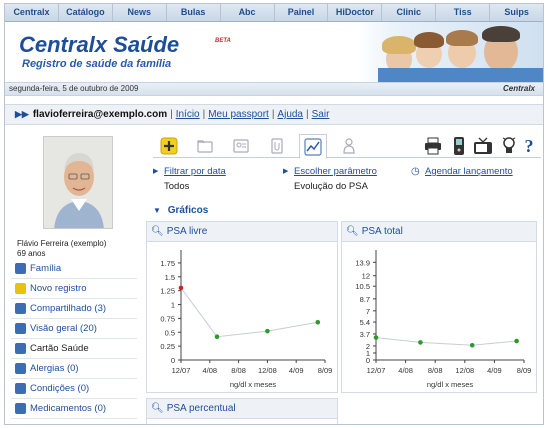 This screenshot has height=428, width=550. Describe the element at coordinates (205, 146) in the screenshot. I see `folder-icon` at that location.